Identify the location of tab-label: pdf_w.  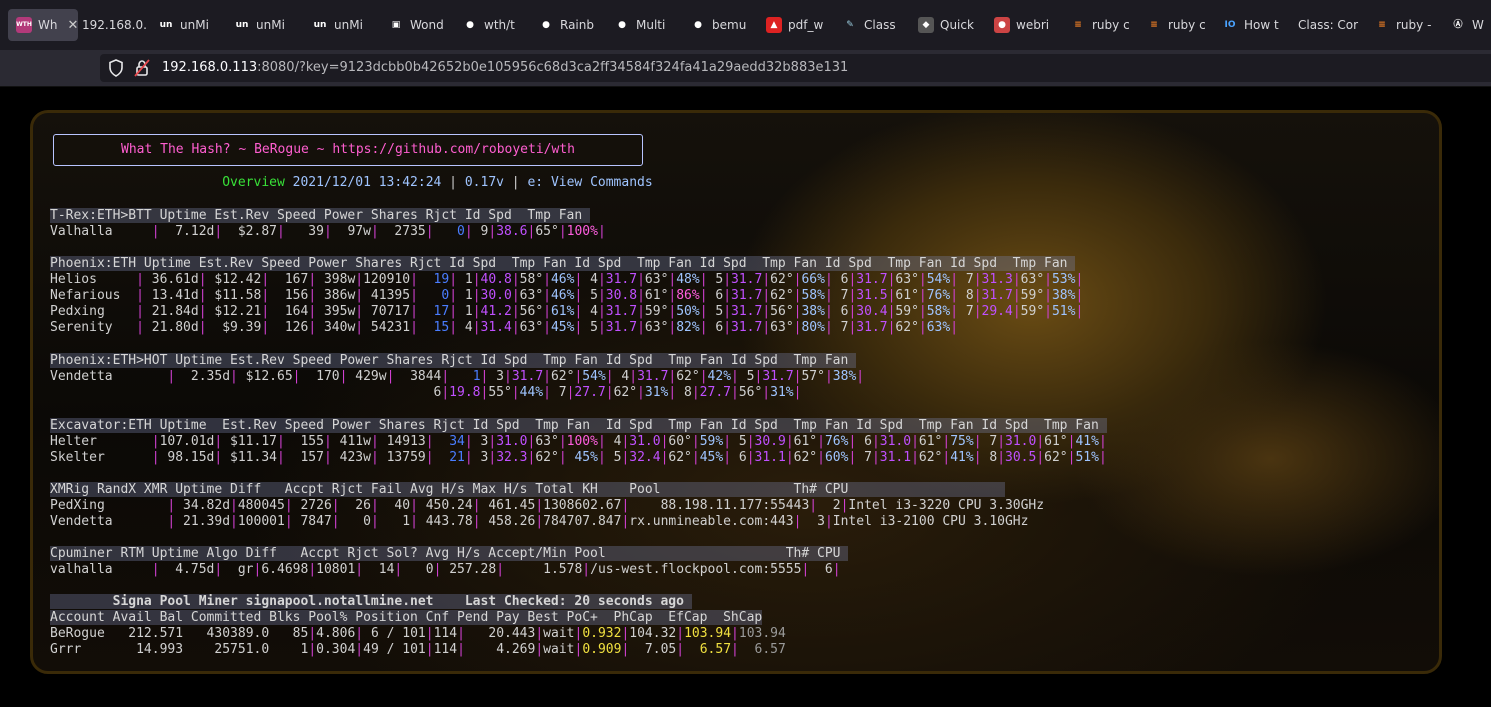
(806, 25).